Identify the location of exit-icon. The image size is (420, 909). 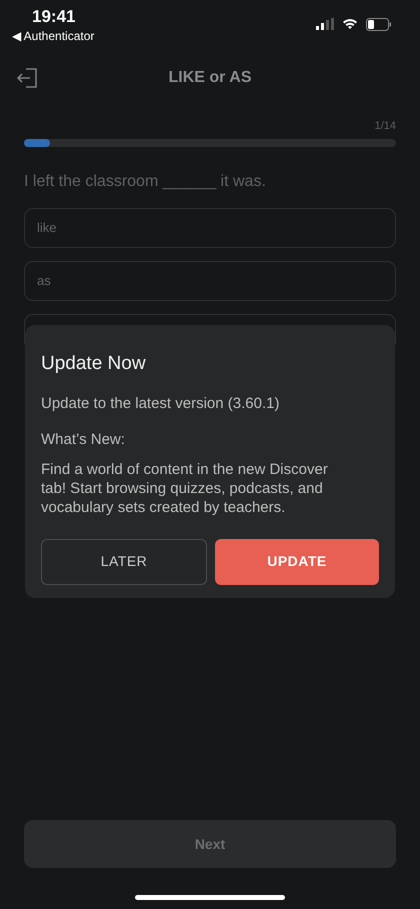
(27, 78).